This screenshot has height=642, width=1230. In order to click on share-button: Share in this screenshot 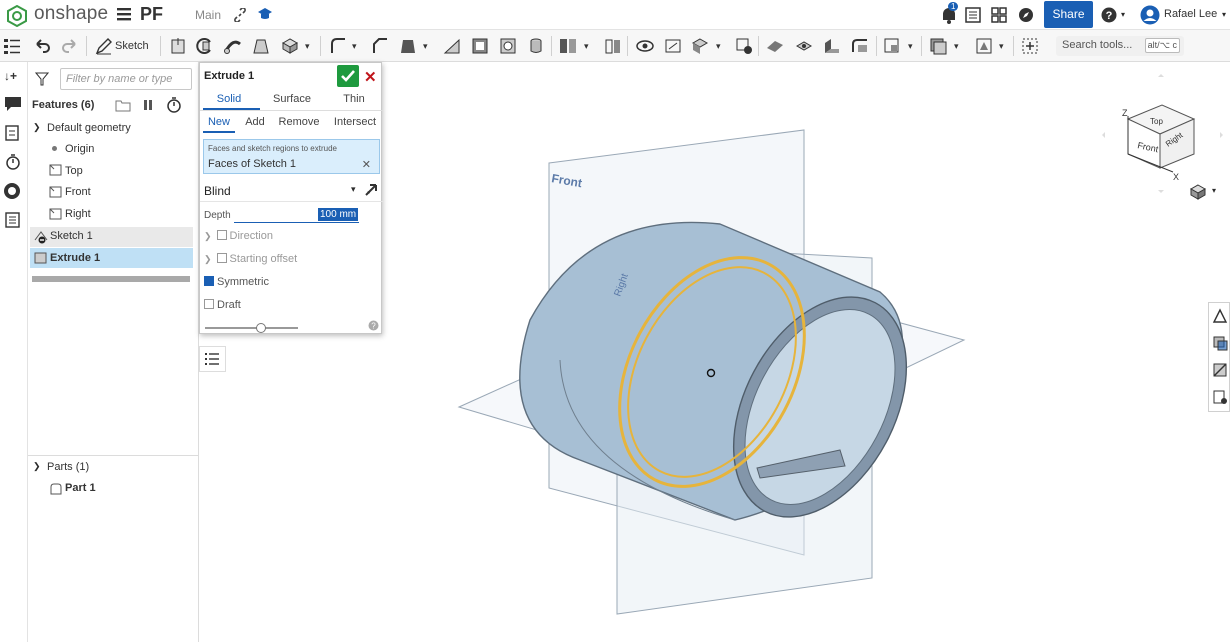, I will do `click(1068, 14)`.